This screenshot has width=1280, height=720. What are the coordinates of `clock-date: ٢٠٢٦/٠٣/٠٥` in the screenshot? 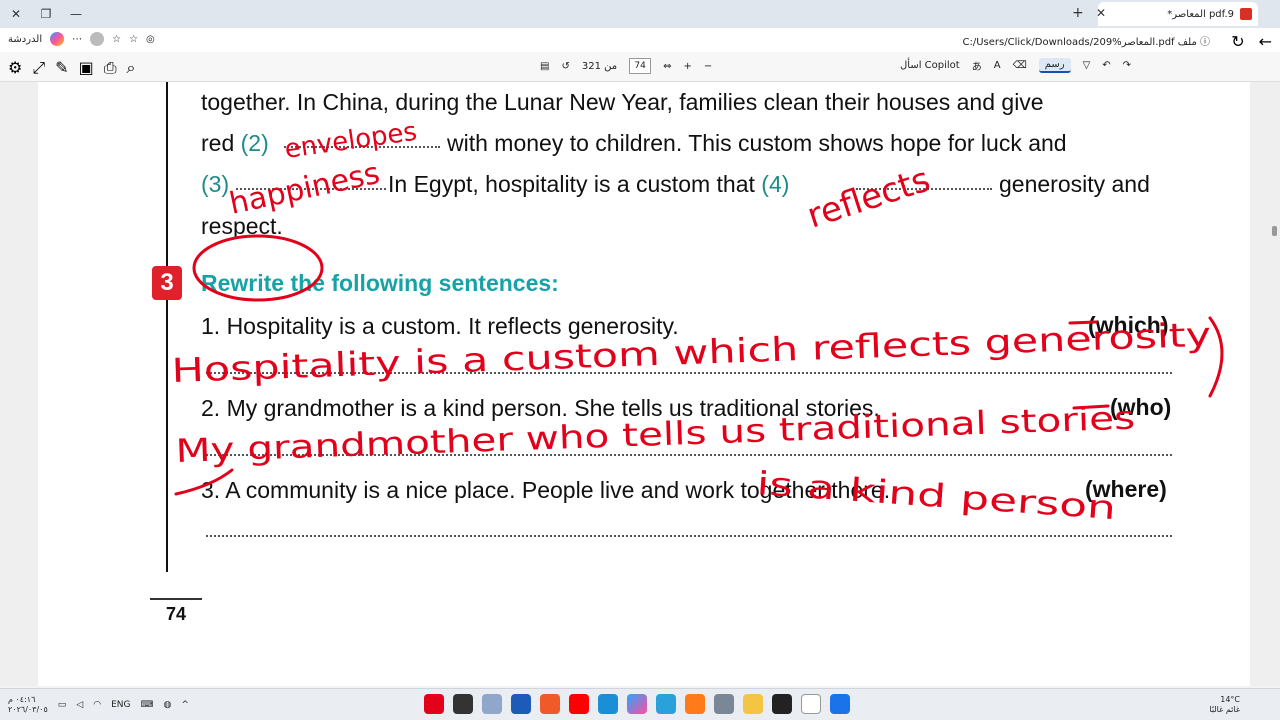 It's located at (28, 709).